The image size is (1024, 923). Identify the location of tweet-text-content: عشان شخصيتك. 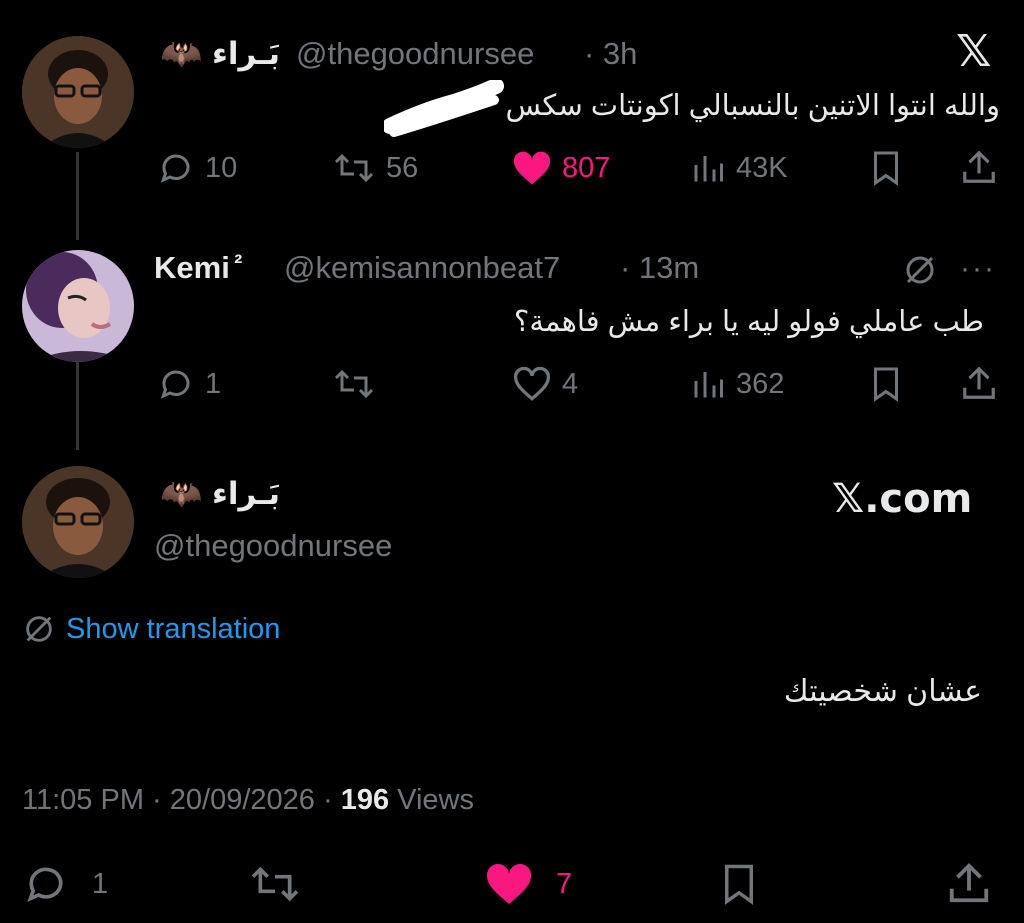
(882, 691).